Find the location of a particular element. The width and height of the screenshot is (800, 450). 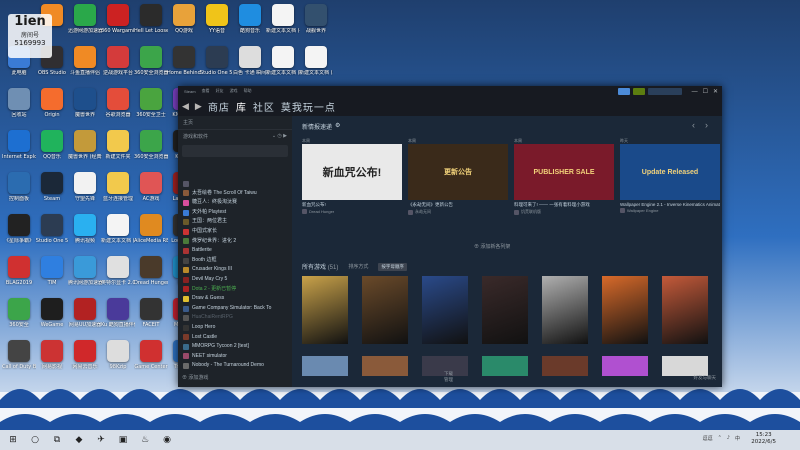

tray-icon: ♪ is located at coordinates (728, 438).